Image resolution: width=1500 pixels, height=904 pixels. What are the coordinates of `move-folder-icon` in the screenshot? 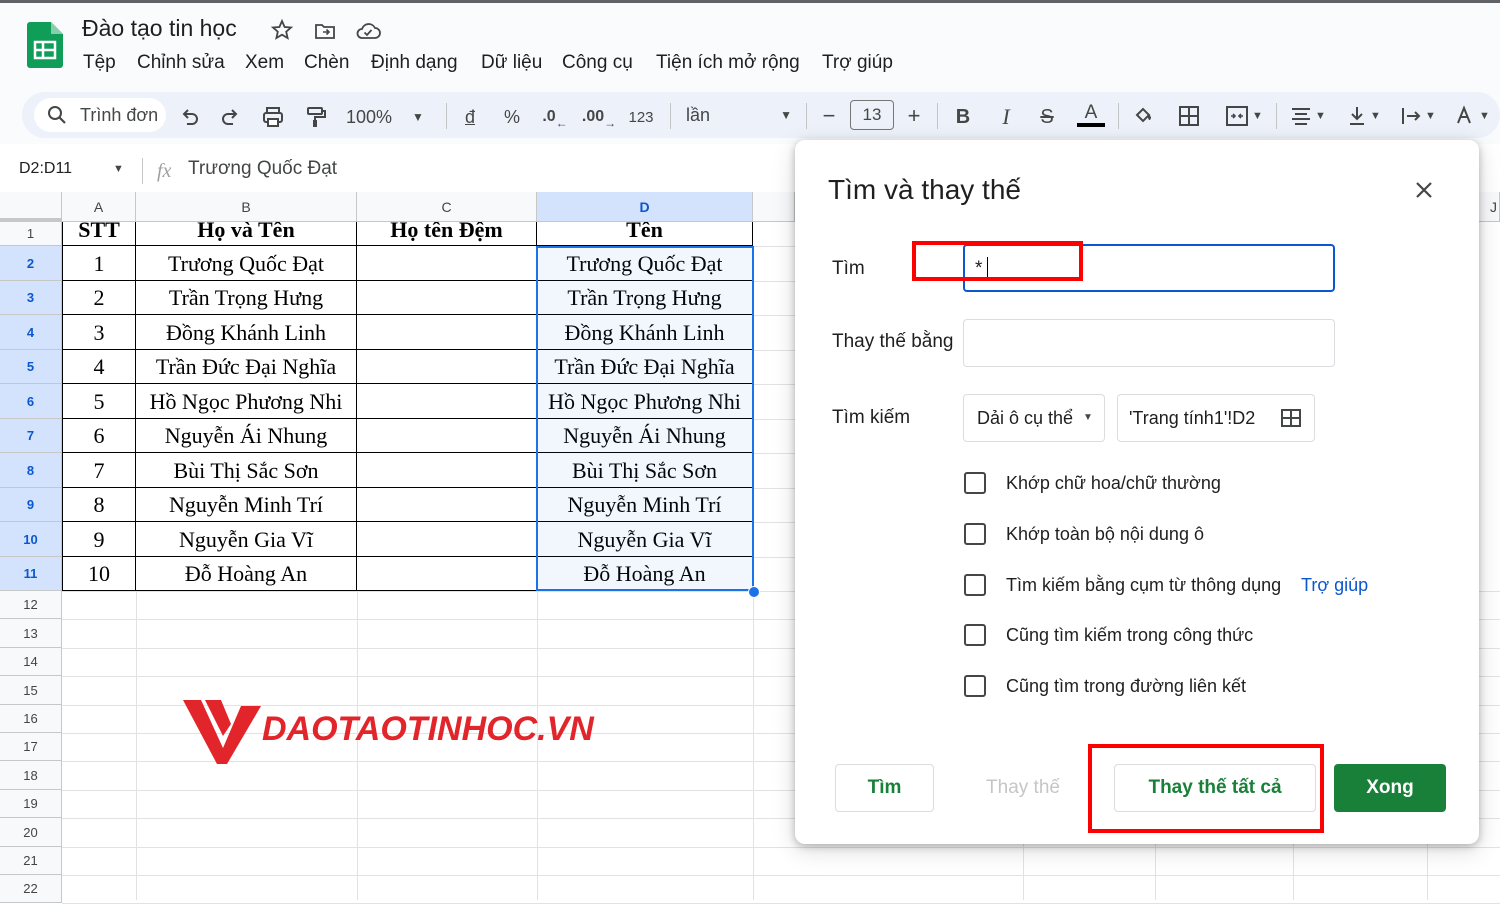 It's located at (325, 31).